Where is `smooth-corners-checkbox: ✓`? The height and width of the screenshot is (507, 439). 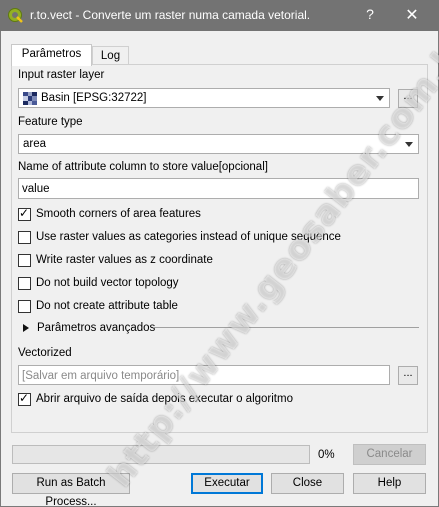 smooth-corners-checkbox: ✓ is located at coordinates (24, 213).